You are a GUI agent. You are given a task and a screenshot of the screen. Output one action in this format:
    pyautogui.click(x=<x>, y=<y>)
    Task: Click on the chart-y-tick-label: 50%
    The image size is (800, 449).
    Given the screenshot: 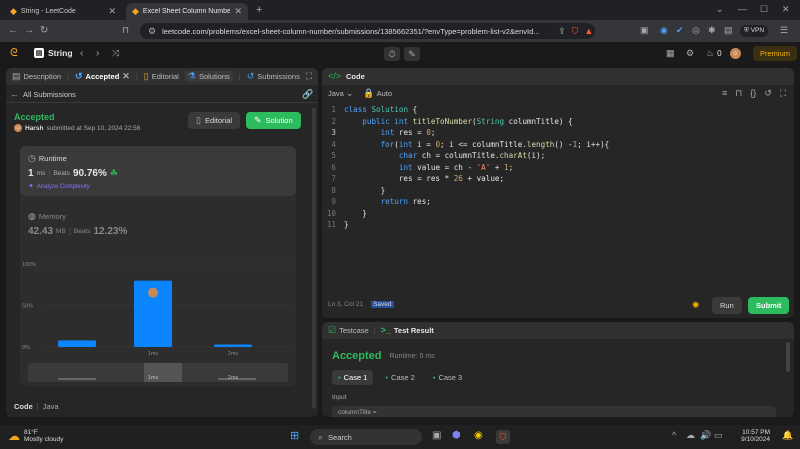 What is the action you would take?
    pyautogui.click(x=27, y=307)
    